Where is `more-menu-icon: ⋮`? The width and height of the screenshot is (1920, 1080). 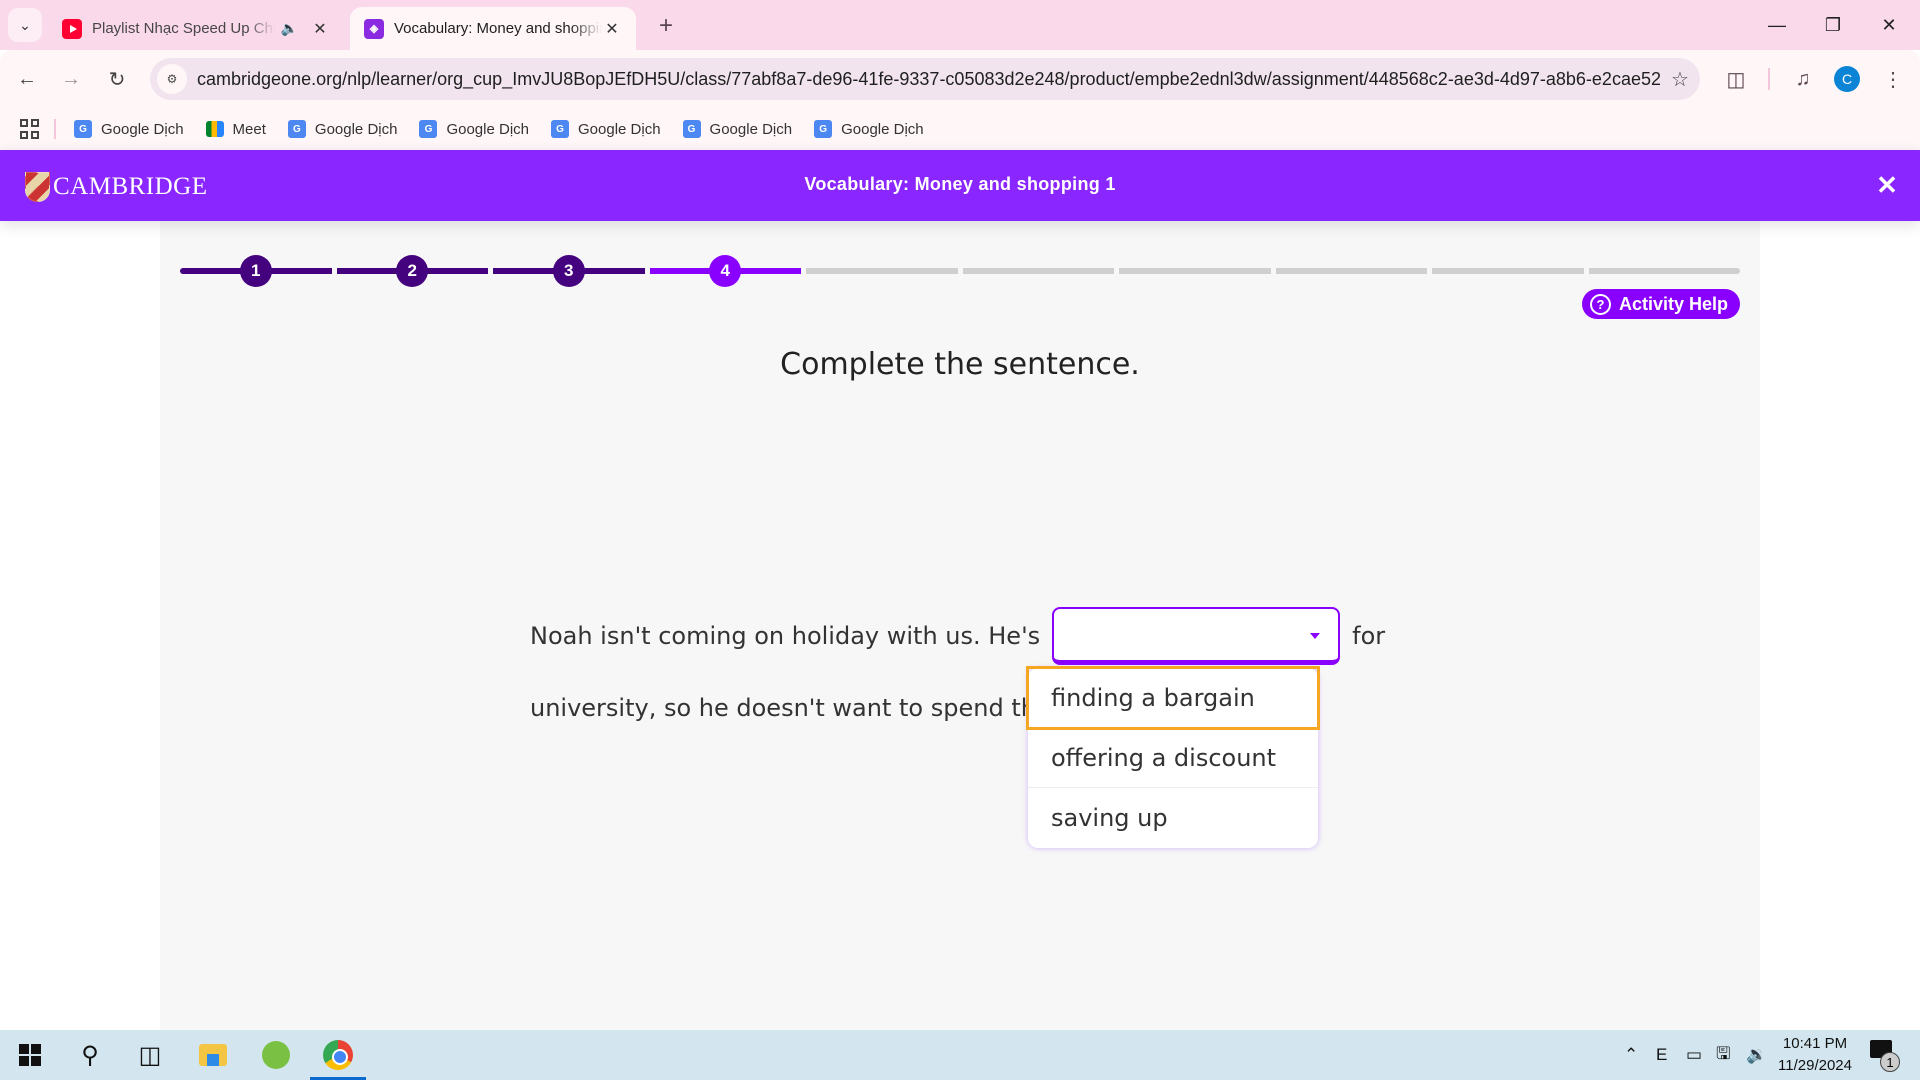
more-menu-icon: ⋮ is located at coordinates (1893, 79).